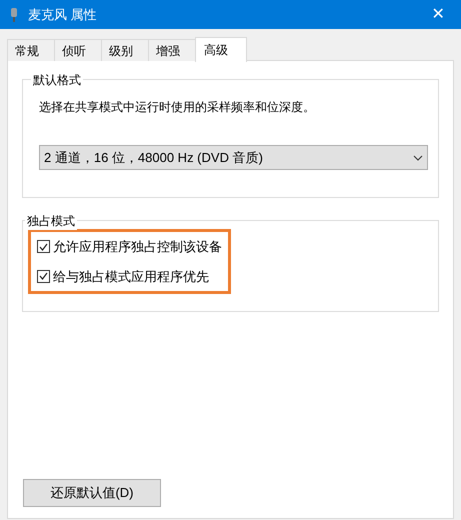 This screenshot has height=520, width=461. Describe the element at coordinates (221, 49) in the screenshot. I see `tab: 高级` at that location.